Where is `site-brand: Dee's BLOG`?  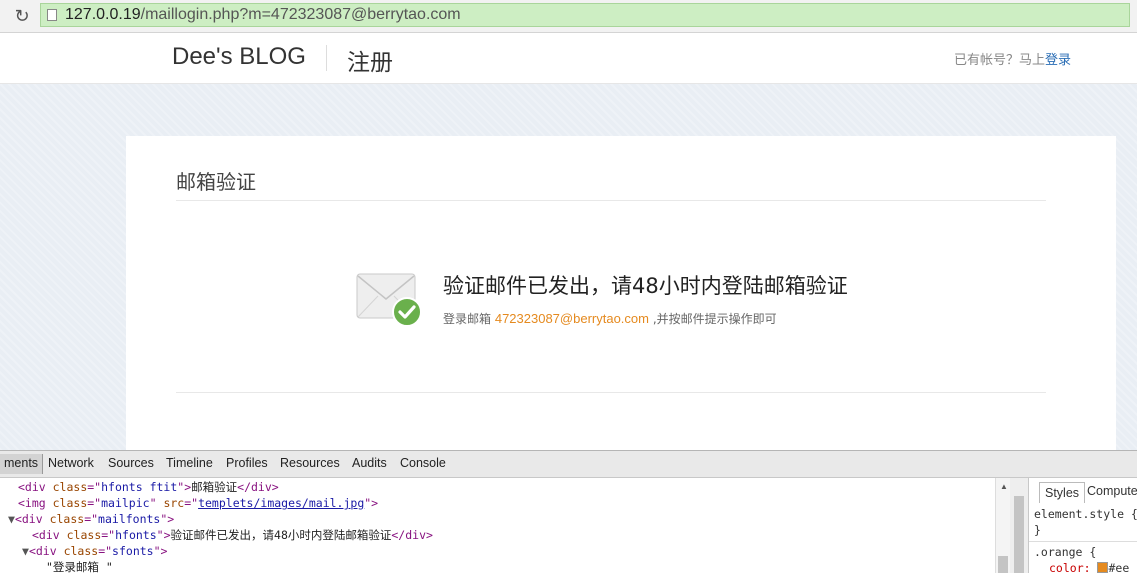
site-brand: Dee's BLOG is located at coordinates (239, 57).